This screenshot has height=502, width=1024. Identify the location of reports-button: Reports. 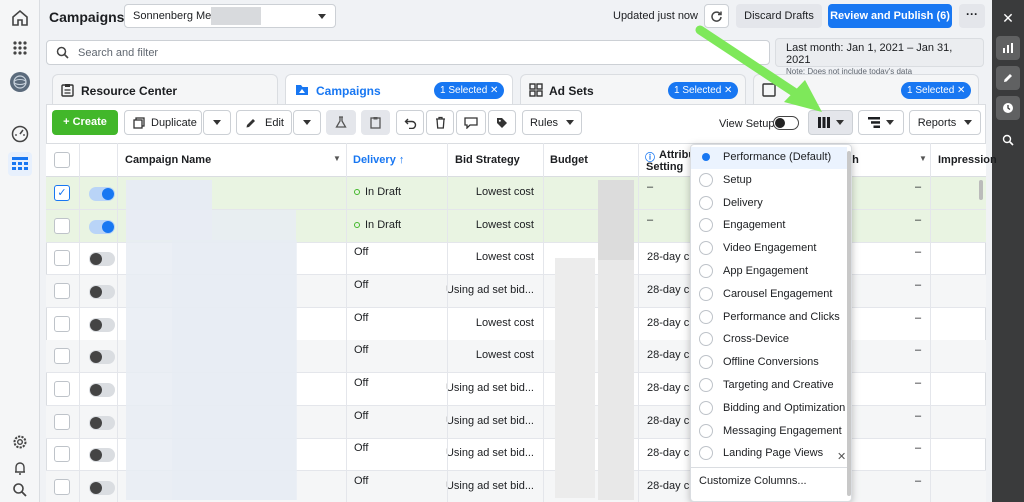
(945, 122).